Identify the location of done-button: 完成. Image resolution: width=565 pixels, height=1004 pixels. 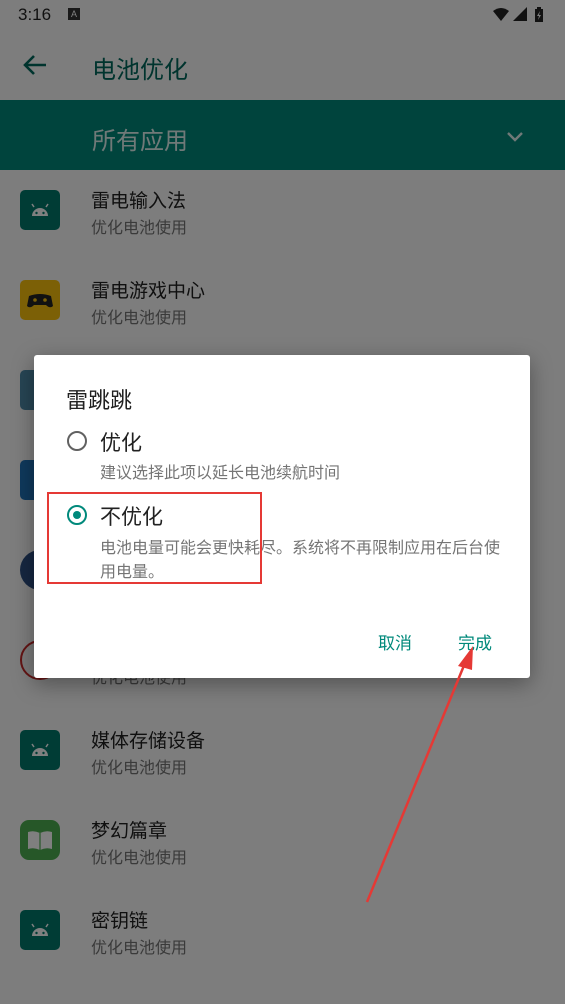
(475, 641).